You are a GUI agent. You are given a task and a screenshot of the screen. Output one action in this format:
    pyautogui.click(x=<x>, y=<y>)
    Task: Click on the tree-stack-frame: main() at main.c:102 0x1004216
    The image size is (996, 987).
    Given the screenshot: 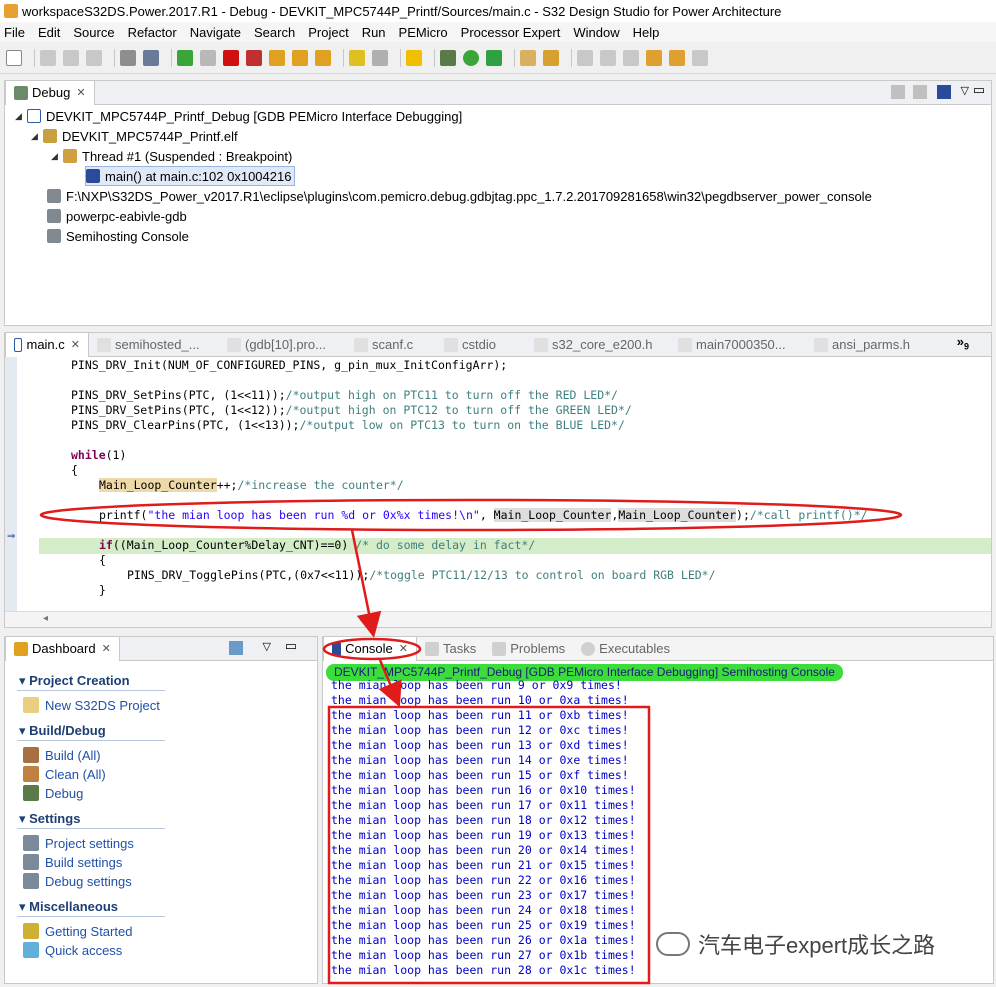 What is the action you would take?
    pyautogui.click(x=190, y=176)
    